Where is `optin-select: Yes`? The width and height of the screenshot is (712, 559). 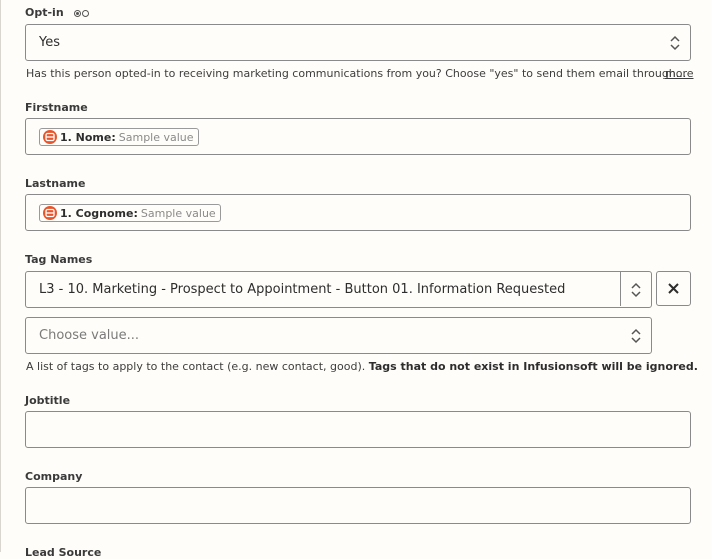 optin-select: Yes is located at coordinates (358, 42).